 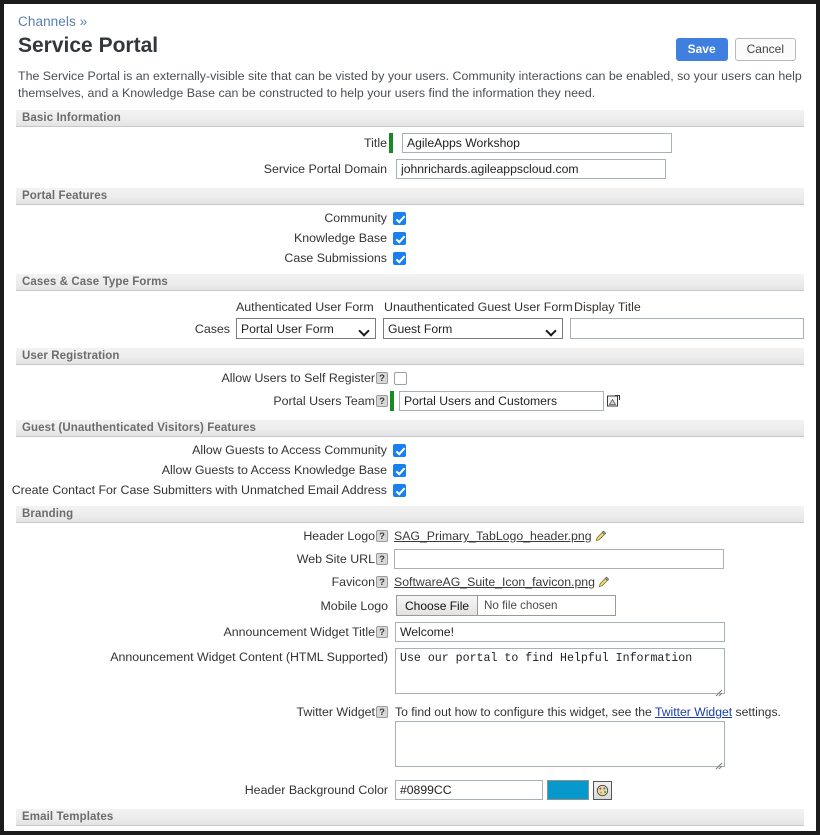 I want to click on label-allow-users-to-self-register: Allow Users to Self Register, so click(x=298, y=378).